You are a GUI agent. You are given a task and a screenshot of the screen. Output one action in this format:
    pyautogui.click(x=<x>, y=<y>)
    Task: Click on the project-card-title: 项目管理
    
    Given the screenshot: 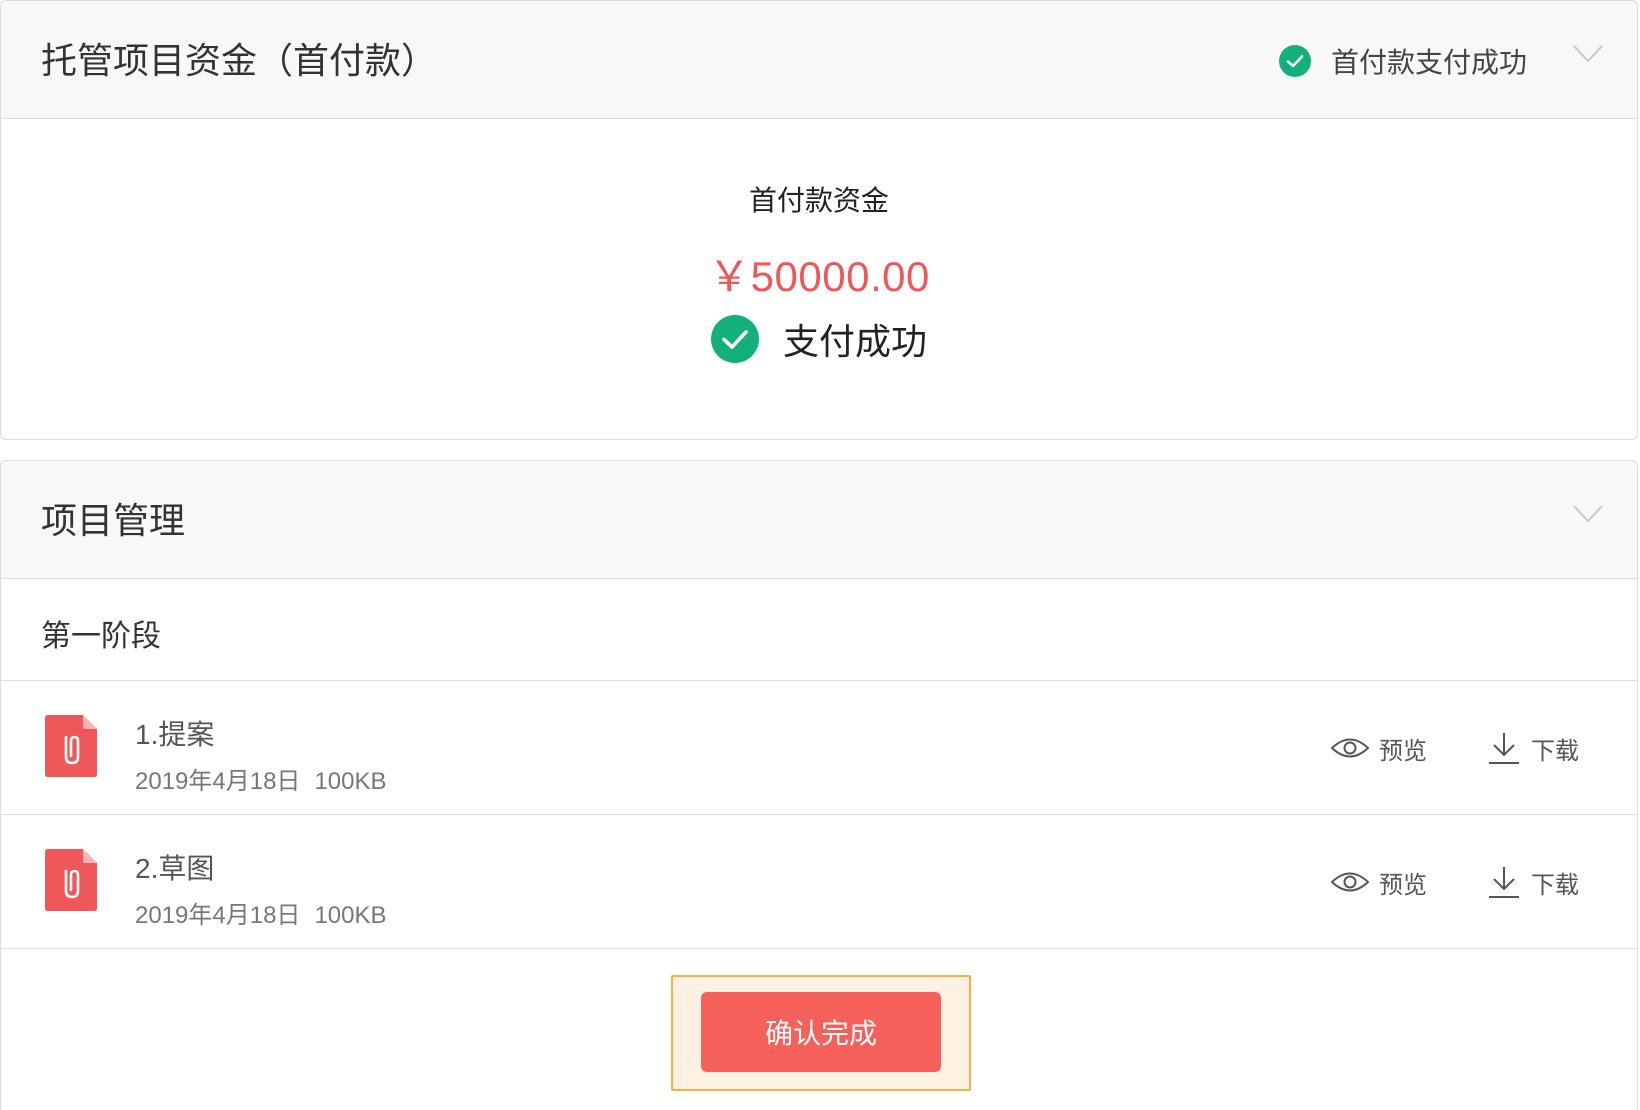 What is the action you would take?
    pyautogui.click(x=113, y=520)
    